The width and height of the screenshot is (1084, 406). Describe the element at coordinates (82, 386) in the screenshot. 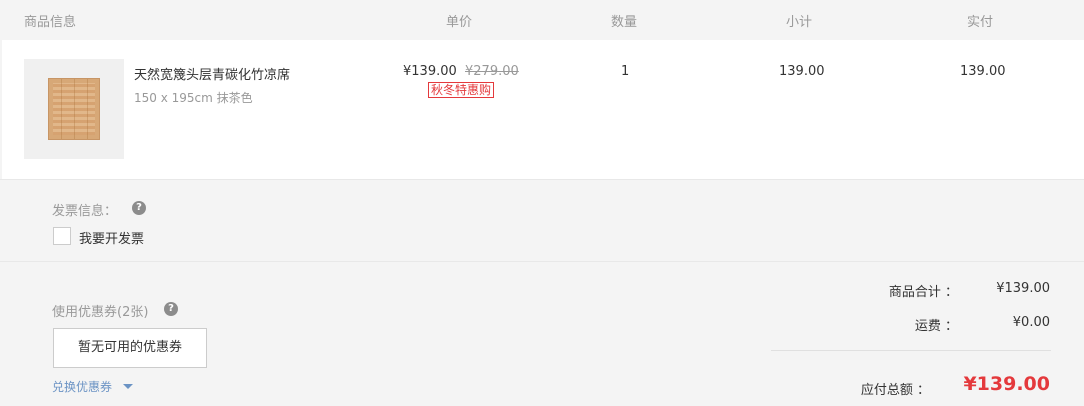

I see `redeem-coupon-link: 兑换优惠券` at that location.